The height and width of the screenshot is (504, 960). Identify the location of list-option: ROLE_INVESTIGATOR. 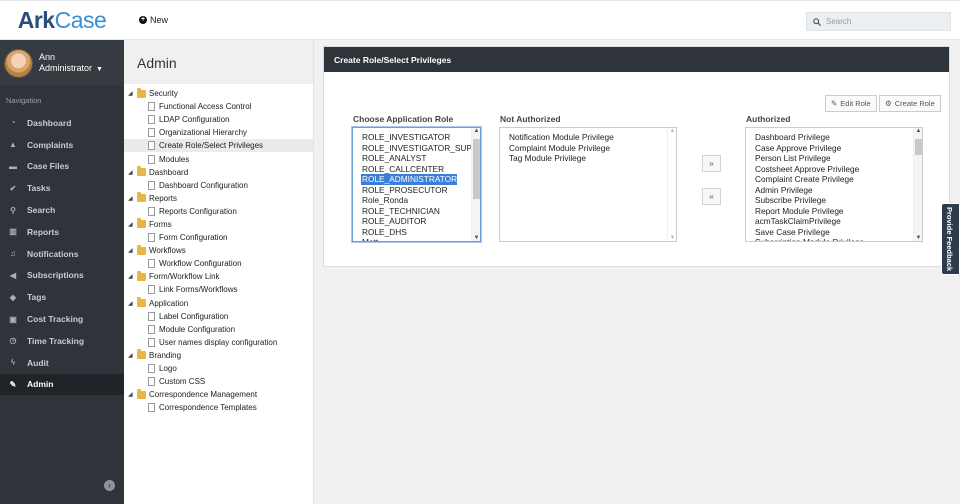
(416, 137).